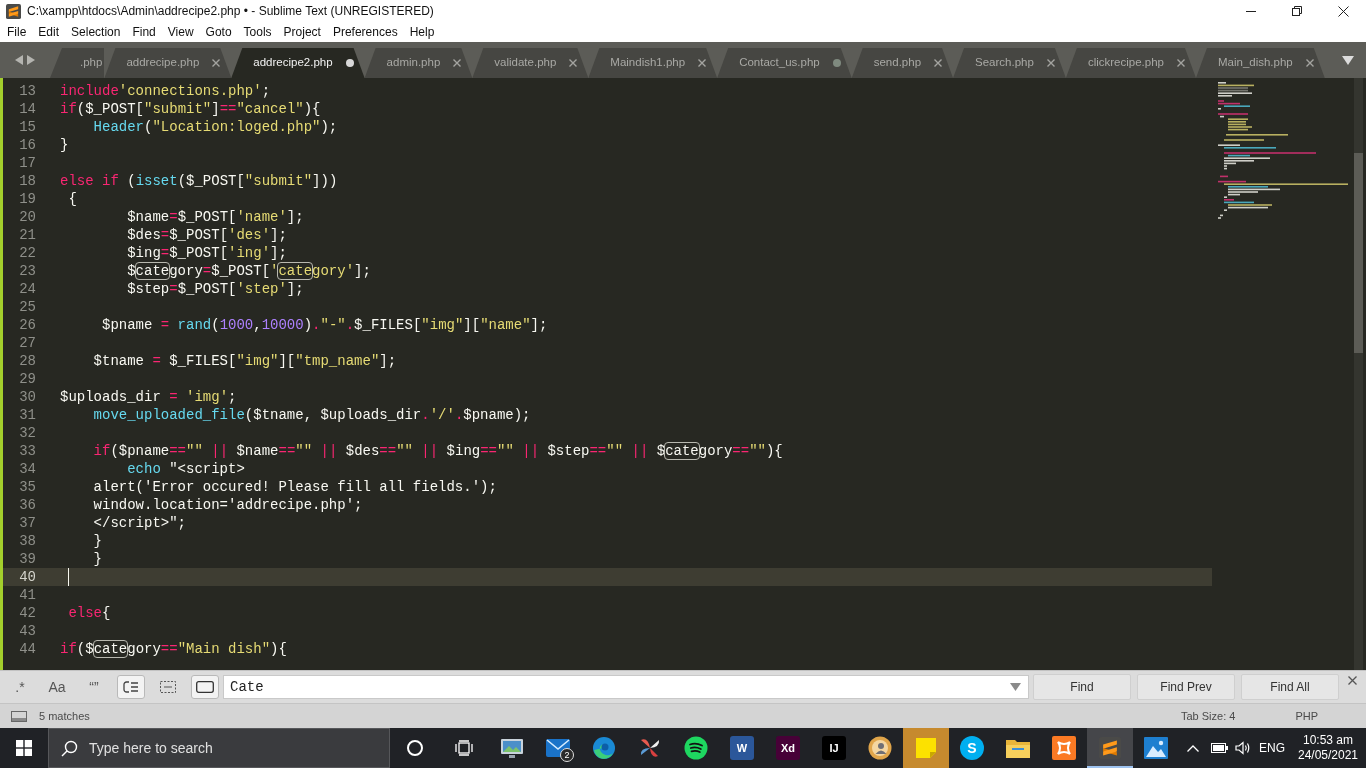 The image size is (1366, 768). What do you see at coordinates (365, 32) in the screenshot?
I see `menu-item: Preferences` at bounding box center [365, 32].